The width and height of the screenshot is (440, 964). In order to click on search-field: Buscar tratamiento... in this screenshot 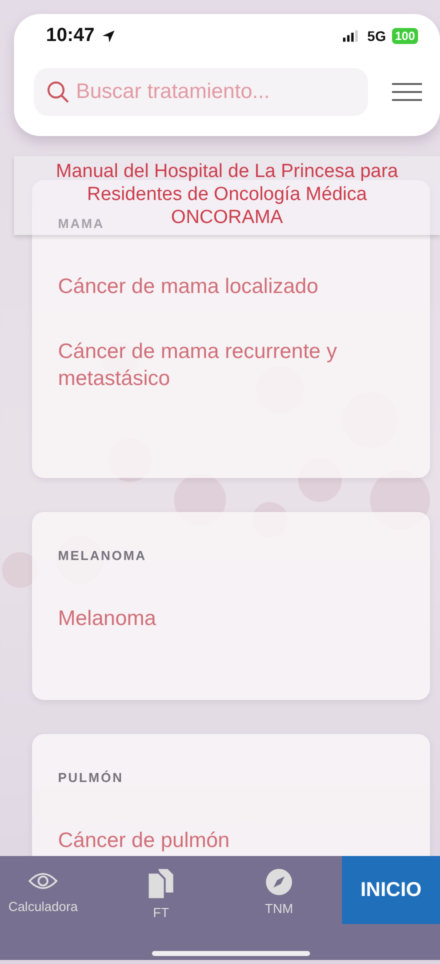, I will do `click(201, 92)`.